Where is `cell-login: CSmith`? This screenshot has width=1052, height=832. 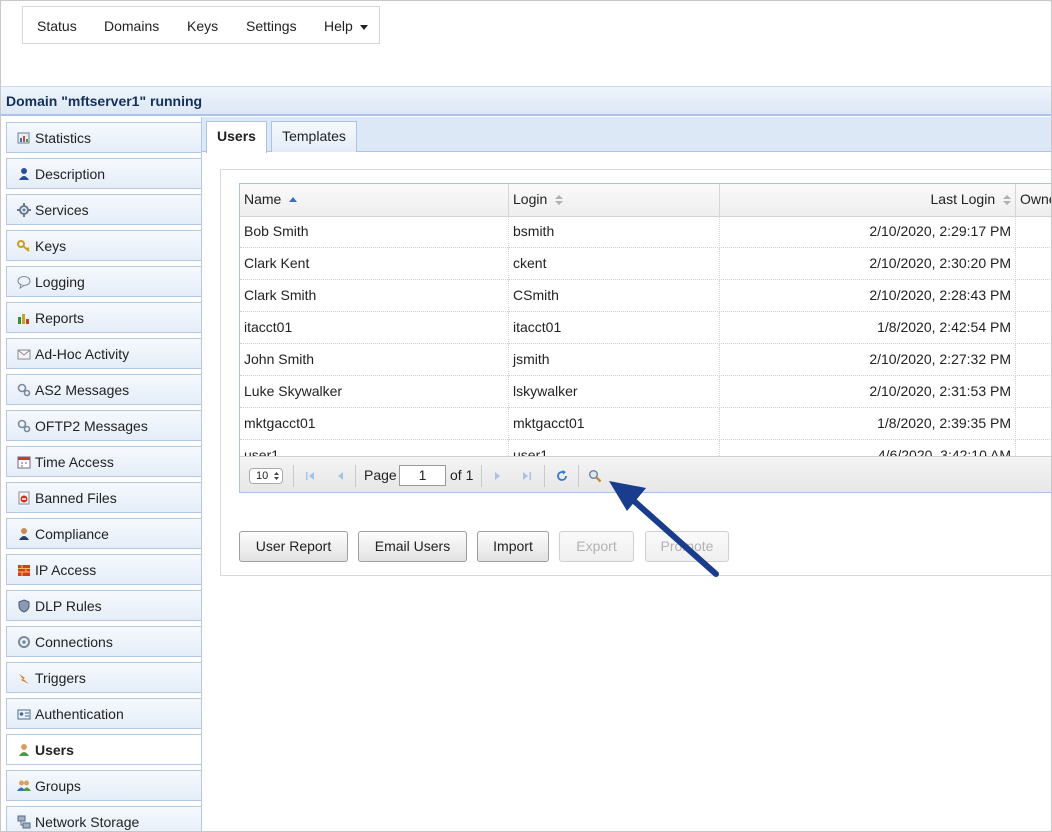
cell-login: CSmith is located at coordinates (614, 296).